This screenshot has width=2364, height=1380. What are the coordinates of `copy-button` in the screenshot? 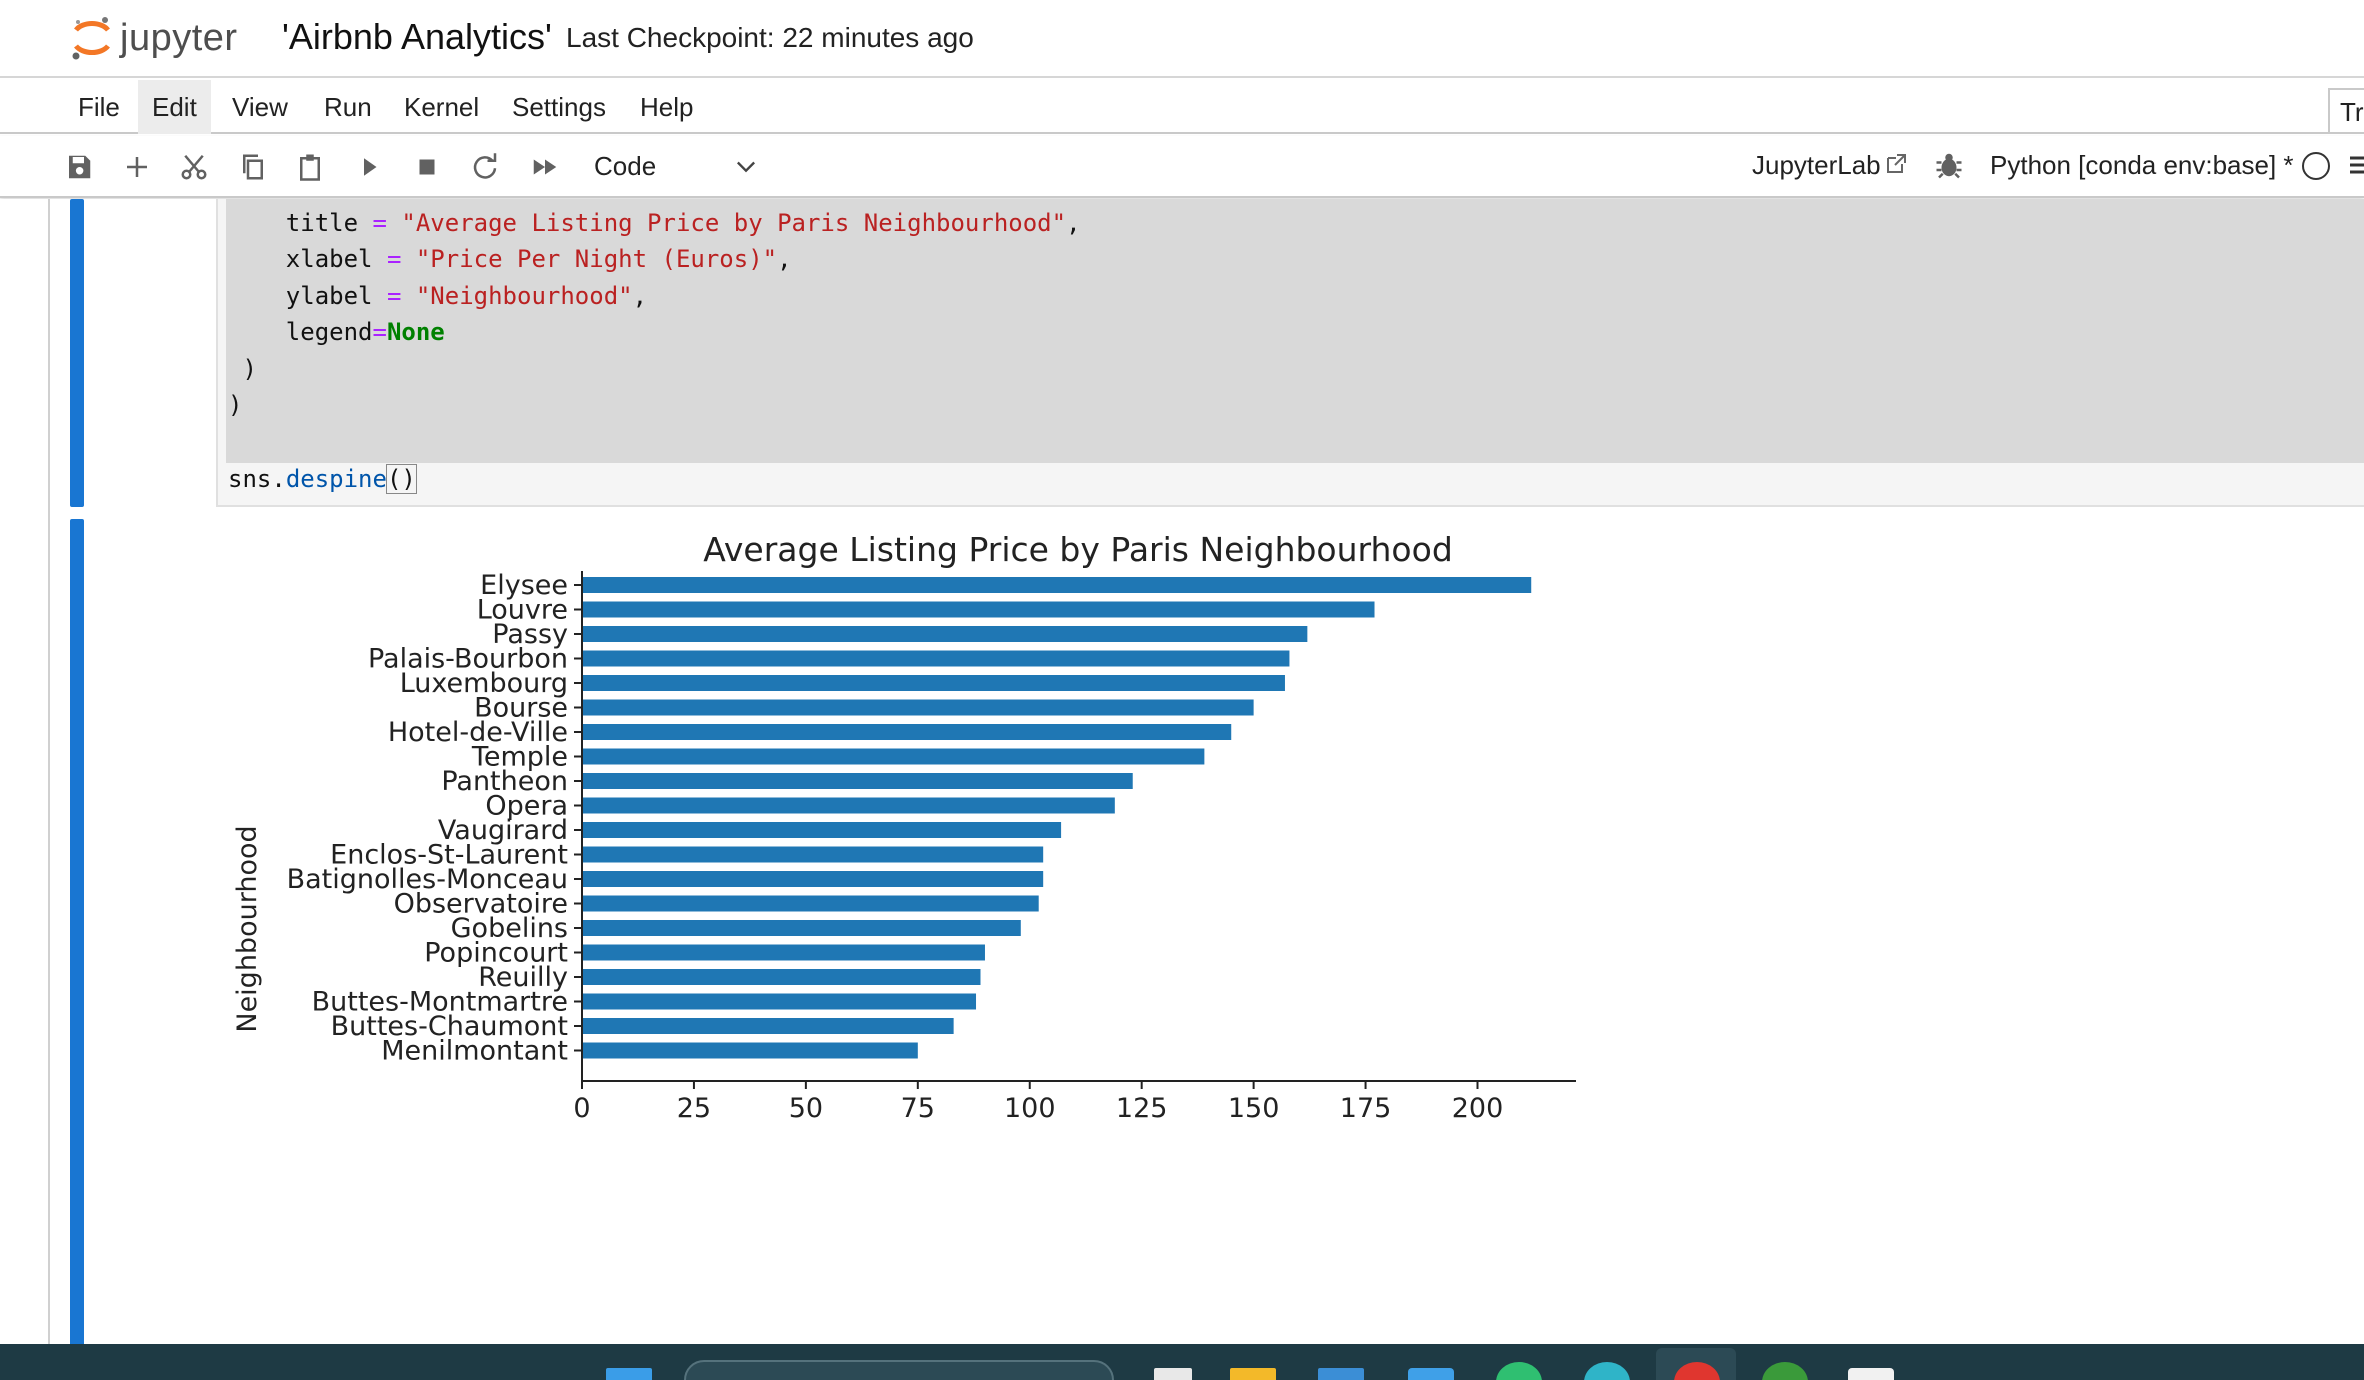 It's located at (253, 167).